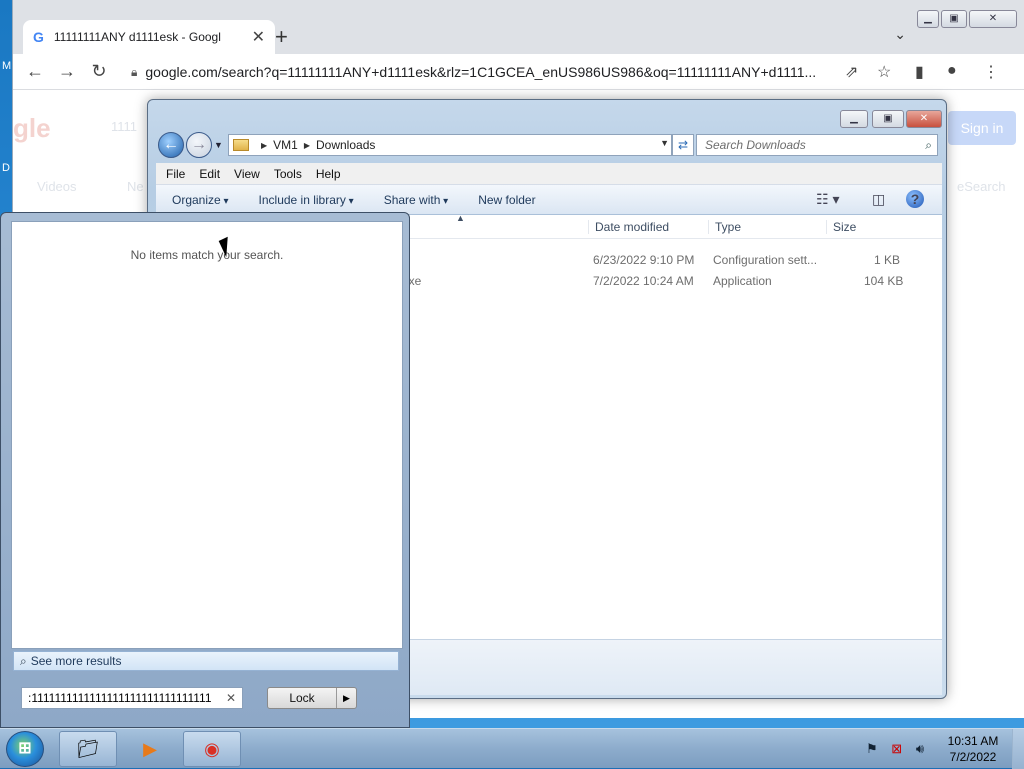 This screenshot has width=1024, height=769. What do you see at coordinates (258, 37) in the screenshot?
I see `tab-close-button: ✕` at bounding box center [258, 37].